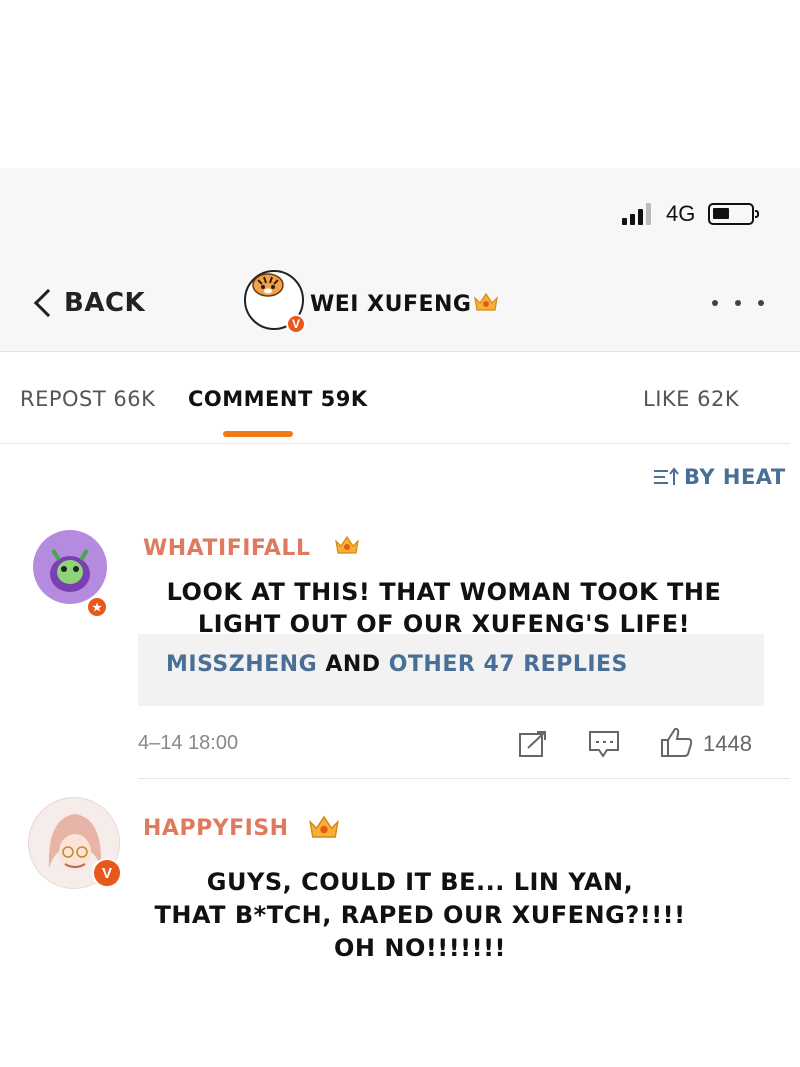 The height and width of the screenshot is (1067, 800). Describe the element at coordinates (188, 743) in the screenshot. I see `comment-timestamp: 4–14 18:00` at that location.